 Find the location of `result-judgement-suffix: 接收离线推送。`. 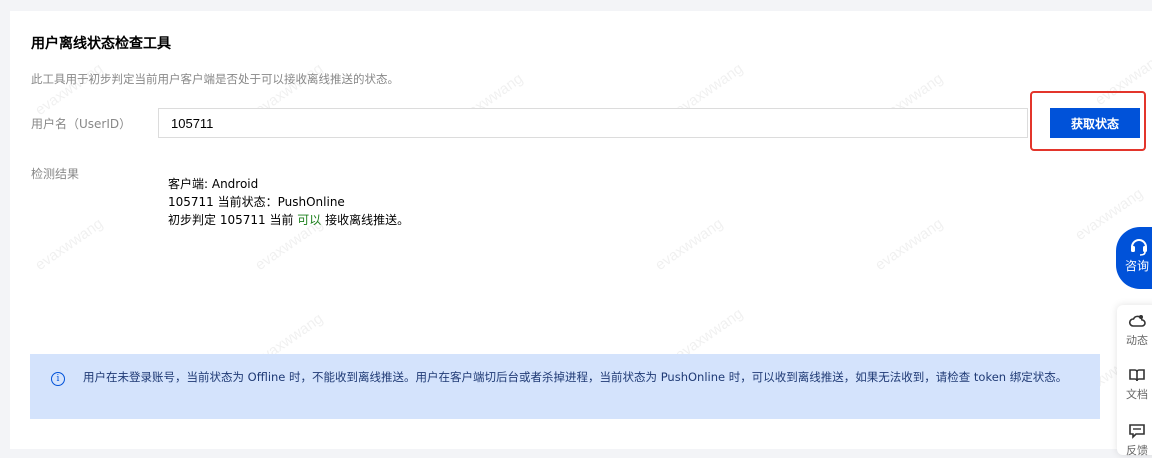

result-judgement-suffix: 接收离线推送。 is located at coordinates (365, 220).